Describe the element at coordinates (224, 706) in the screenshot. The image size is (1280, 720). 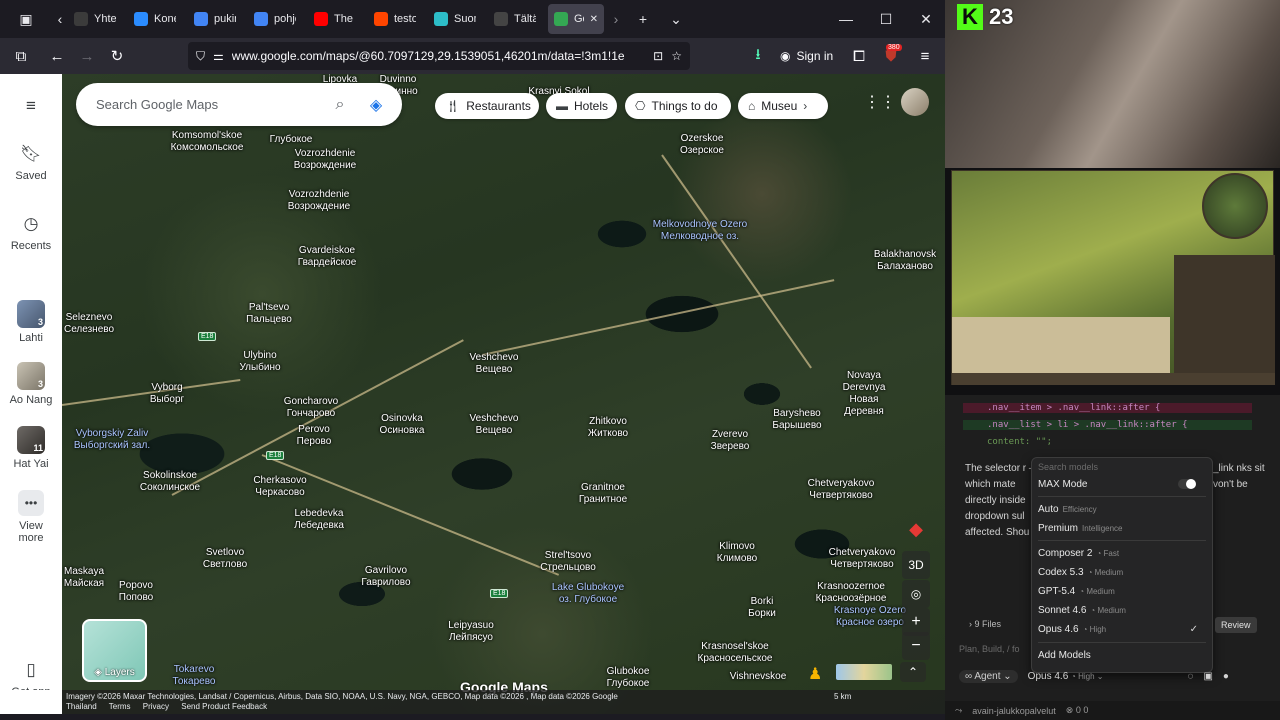
I see `footer-link-feedback: Send Product Feedback` at that location.